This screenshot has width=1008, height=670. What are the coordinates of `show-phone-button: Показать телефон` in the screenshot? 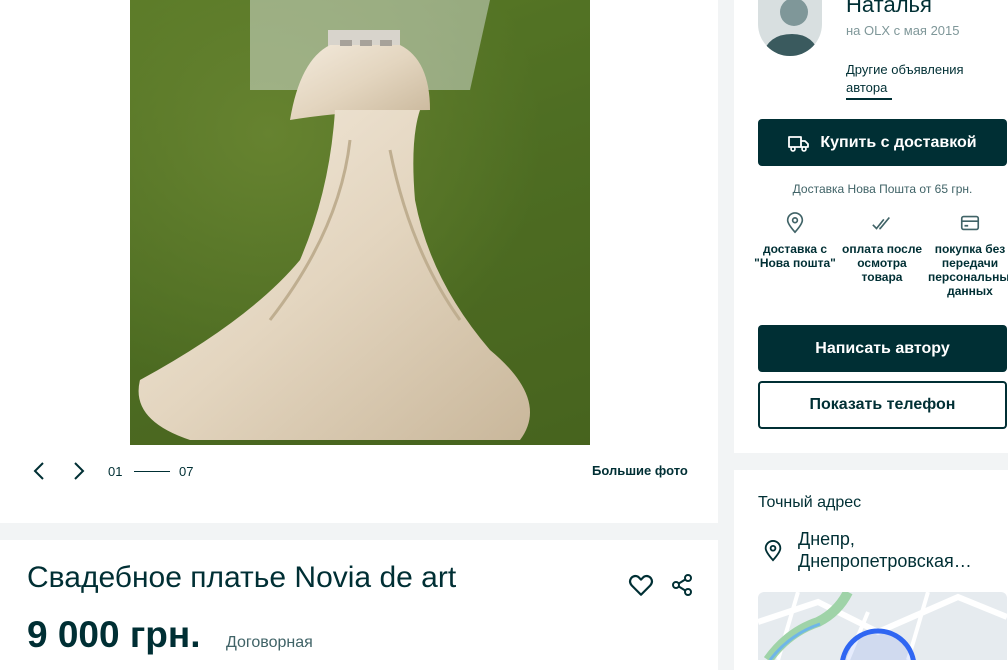 It's located at (882, 405).